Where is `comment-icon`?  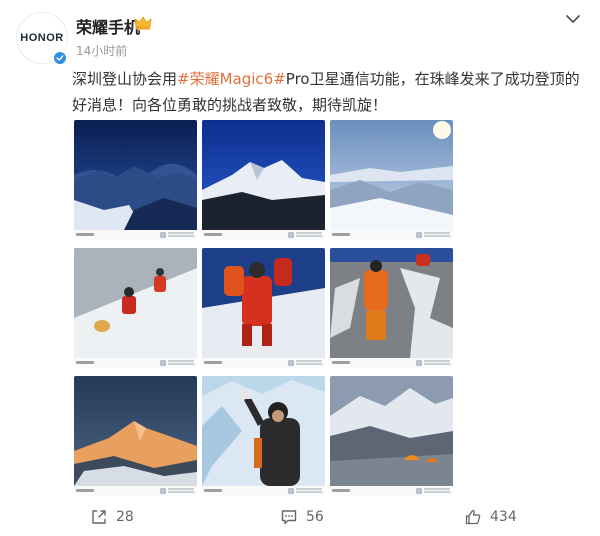
comment-icon is located at coordinates (289, 517).